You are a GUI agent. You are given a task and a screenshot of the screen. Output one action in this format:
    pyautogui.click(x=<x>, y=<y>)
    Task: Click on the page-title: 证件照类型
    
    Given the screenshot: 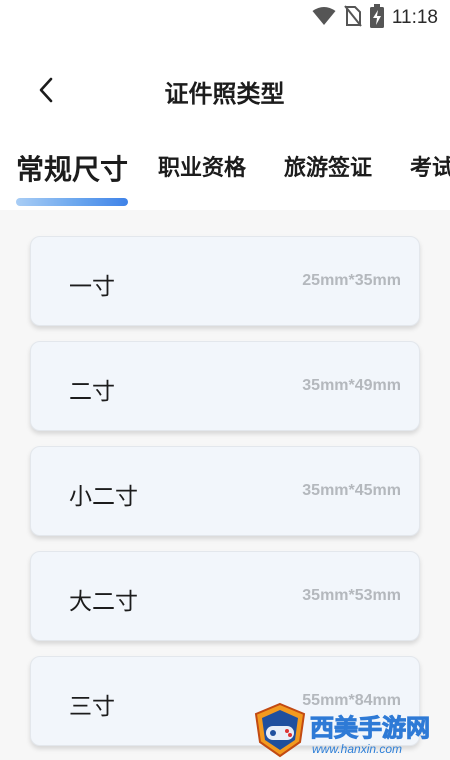 What is the action you would take?
    pyautogui.click(x=224, y=94)
    